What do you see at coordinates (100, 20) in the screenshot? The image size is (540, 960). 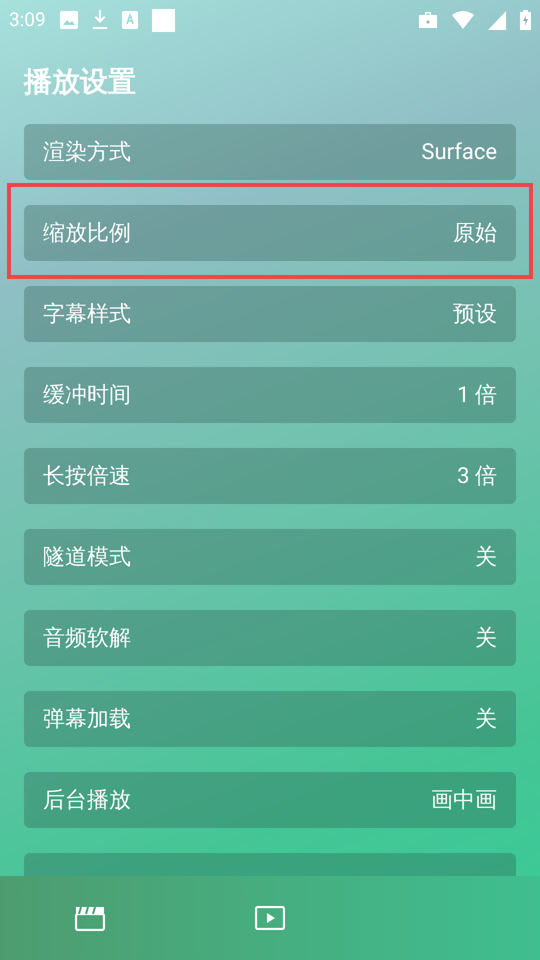 I see `download-icon` at bounding box center [100, 20].